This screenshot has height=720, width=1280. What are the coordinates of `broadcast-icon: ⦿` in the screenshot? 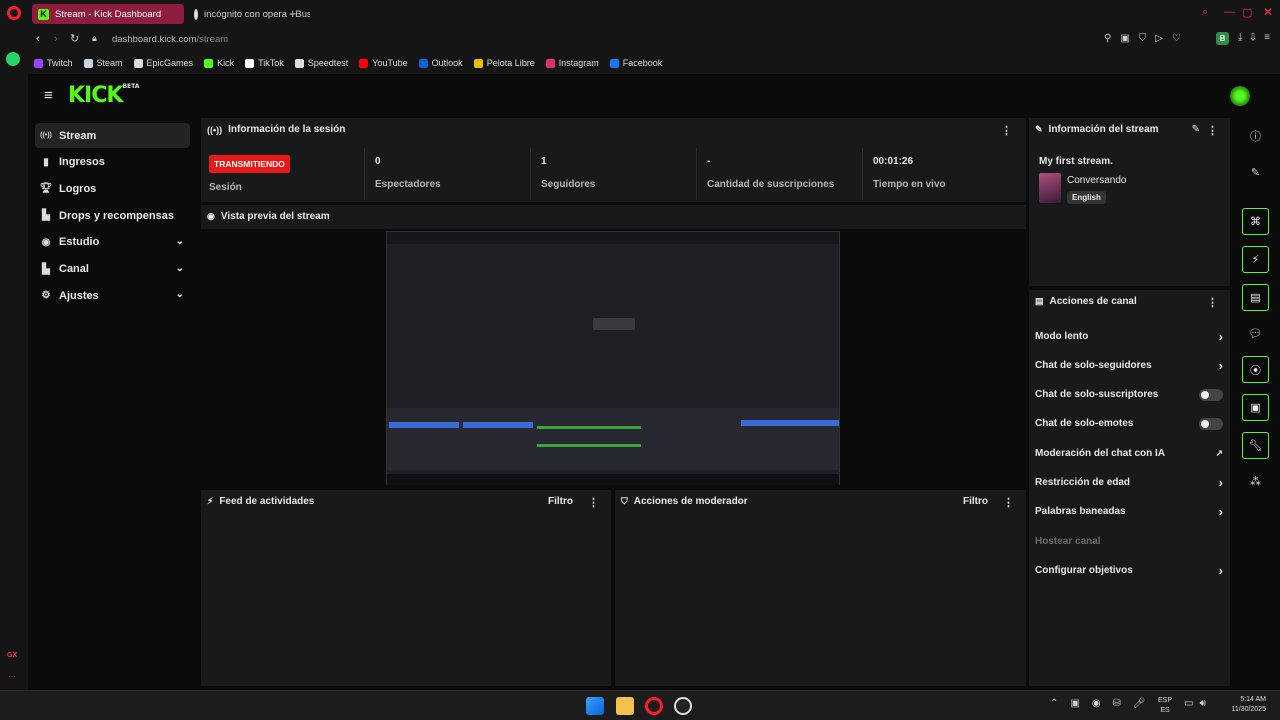 It's located at (1255, 369).